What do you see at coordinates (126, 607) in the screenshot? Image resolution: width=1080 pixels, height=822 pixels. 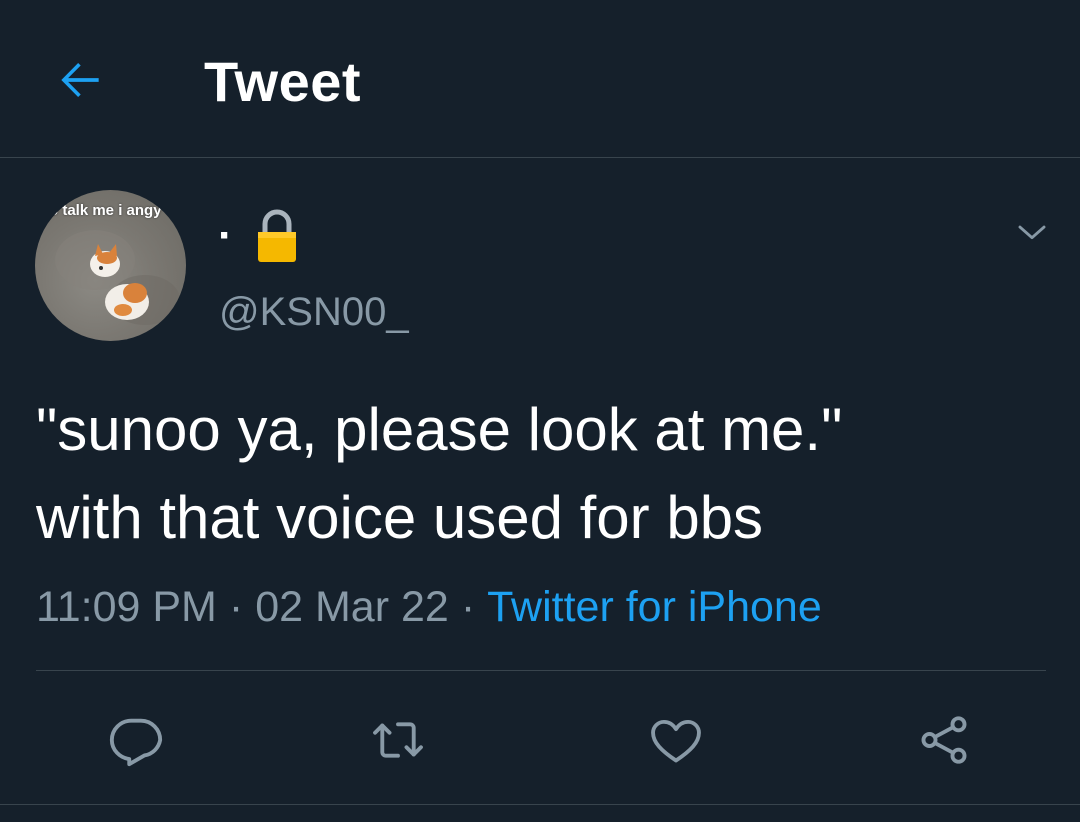 I see `tweet-time: 11:09 PM` at bounding box center [126, 607].